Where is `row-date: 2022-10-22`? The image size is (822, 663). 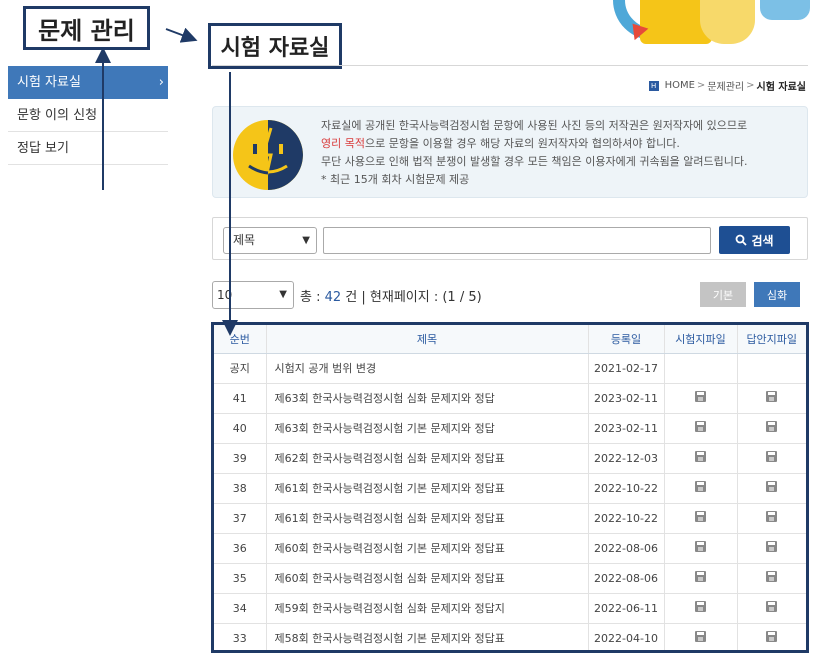
row-date: 2022-10-22 is located at coordinates (626, 518).